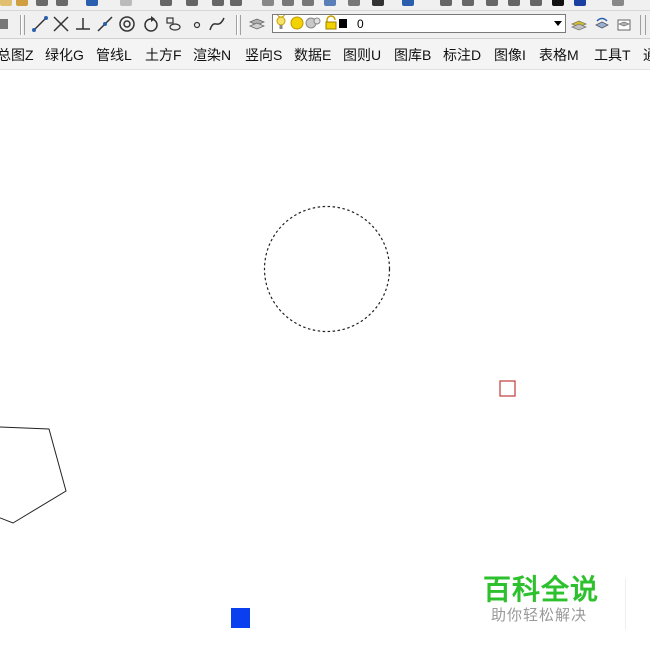 The width and height of the screenshot is (650, 657). I want to click on pickbox-square, so click(507, 388).